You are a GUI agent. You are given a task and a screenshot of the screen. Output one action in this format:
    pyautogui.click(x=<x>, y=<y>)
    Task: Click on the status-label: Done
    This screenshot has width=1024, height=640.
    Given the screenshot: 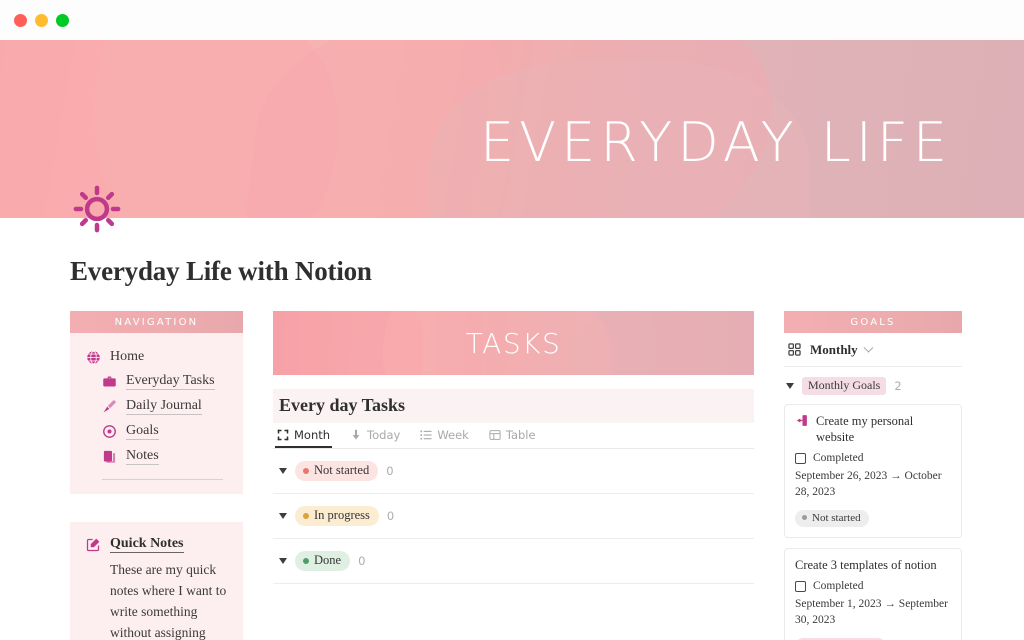 What is the action you would take?
    pyautogui.click(x=328, y=560)
    